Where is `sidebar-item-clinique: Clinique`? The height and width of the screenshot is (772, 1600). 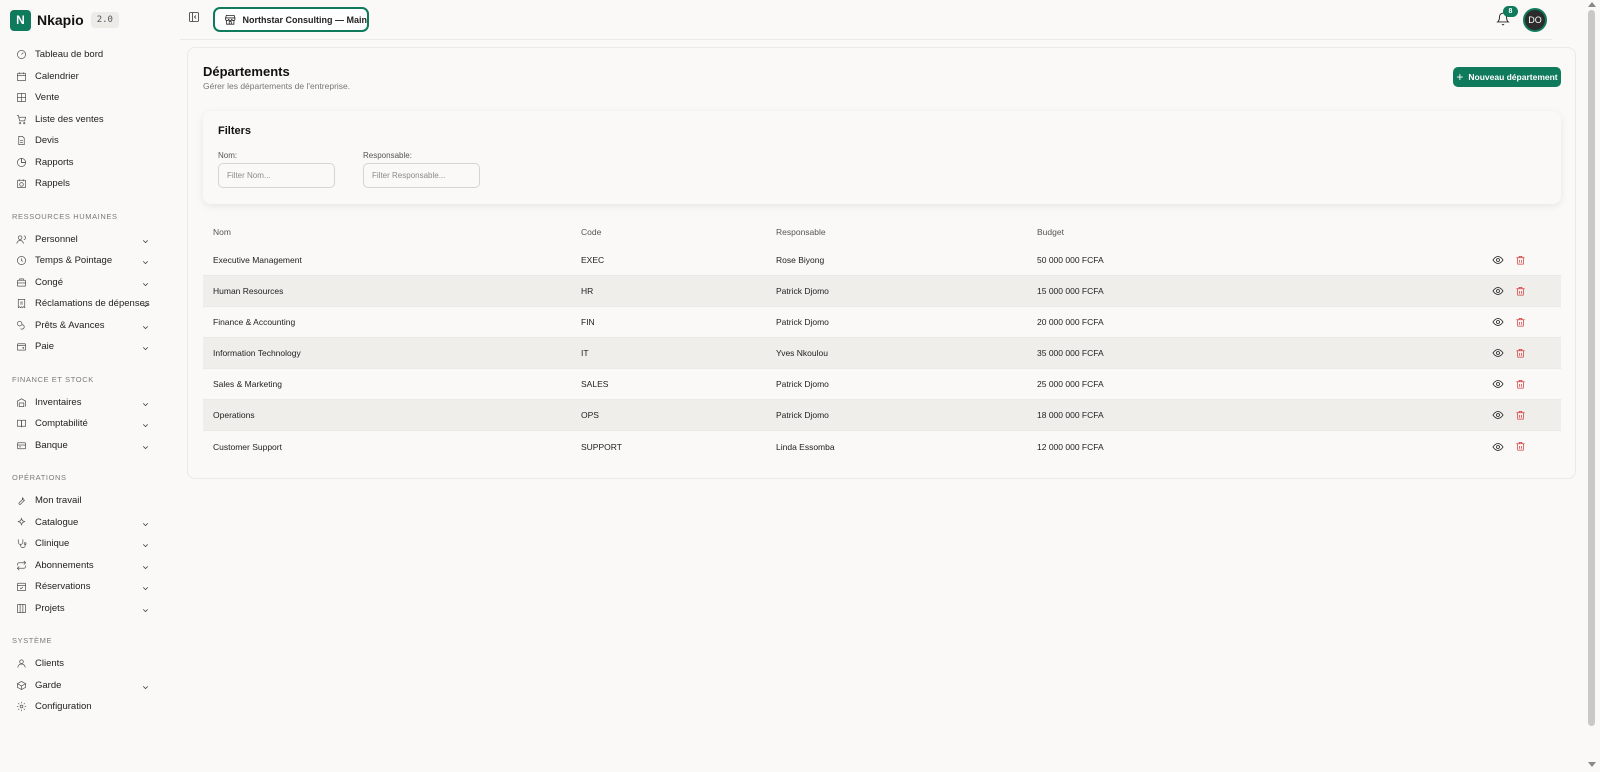 sidebar-item-clinique: Clinique is located at coordinates (90, 544).